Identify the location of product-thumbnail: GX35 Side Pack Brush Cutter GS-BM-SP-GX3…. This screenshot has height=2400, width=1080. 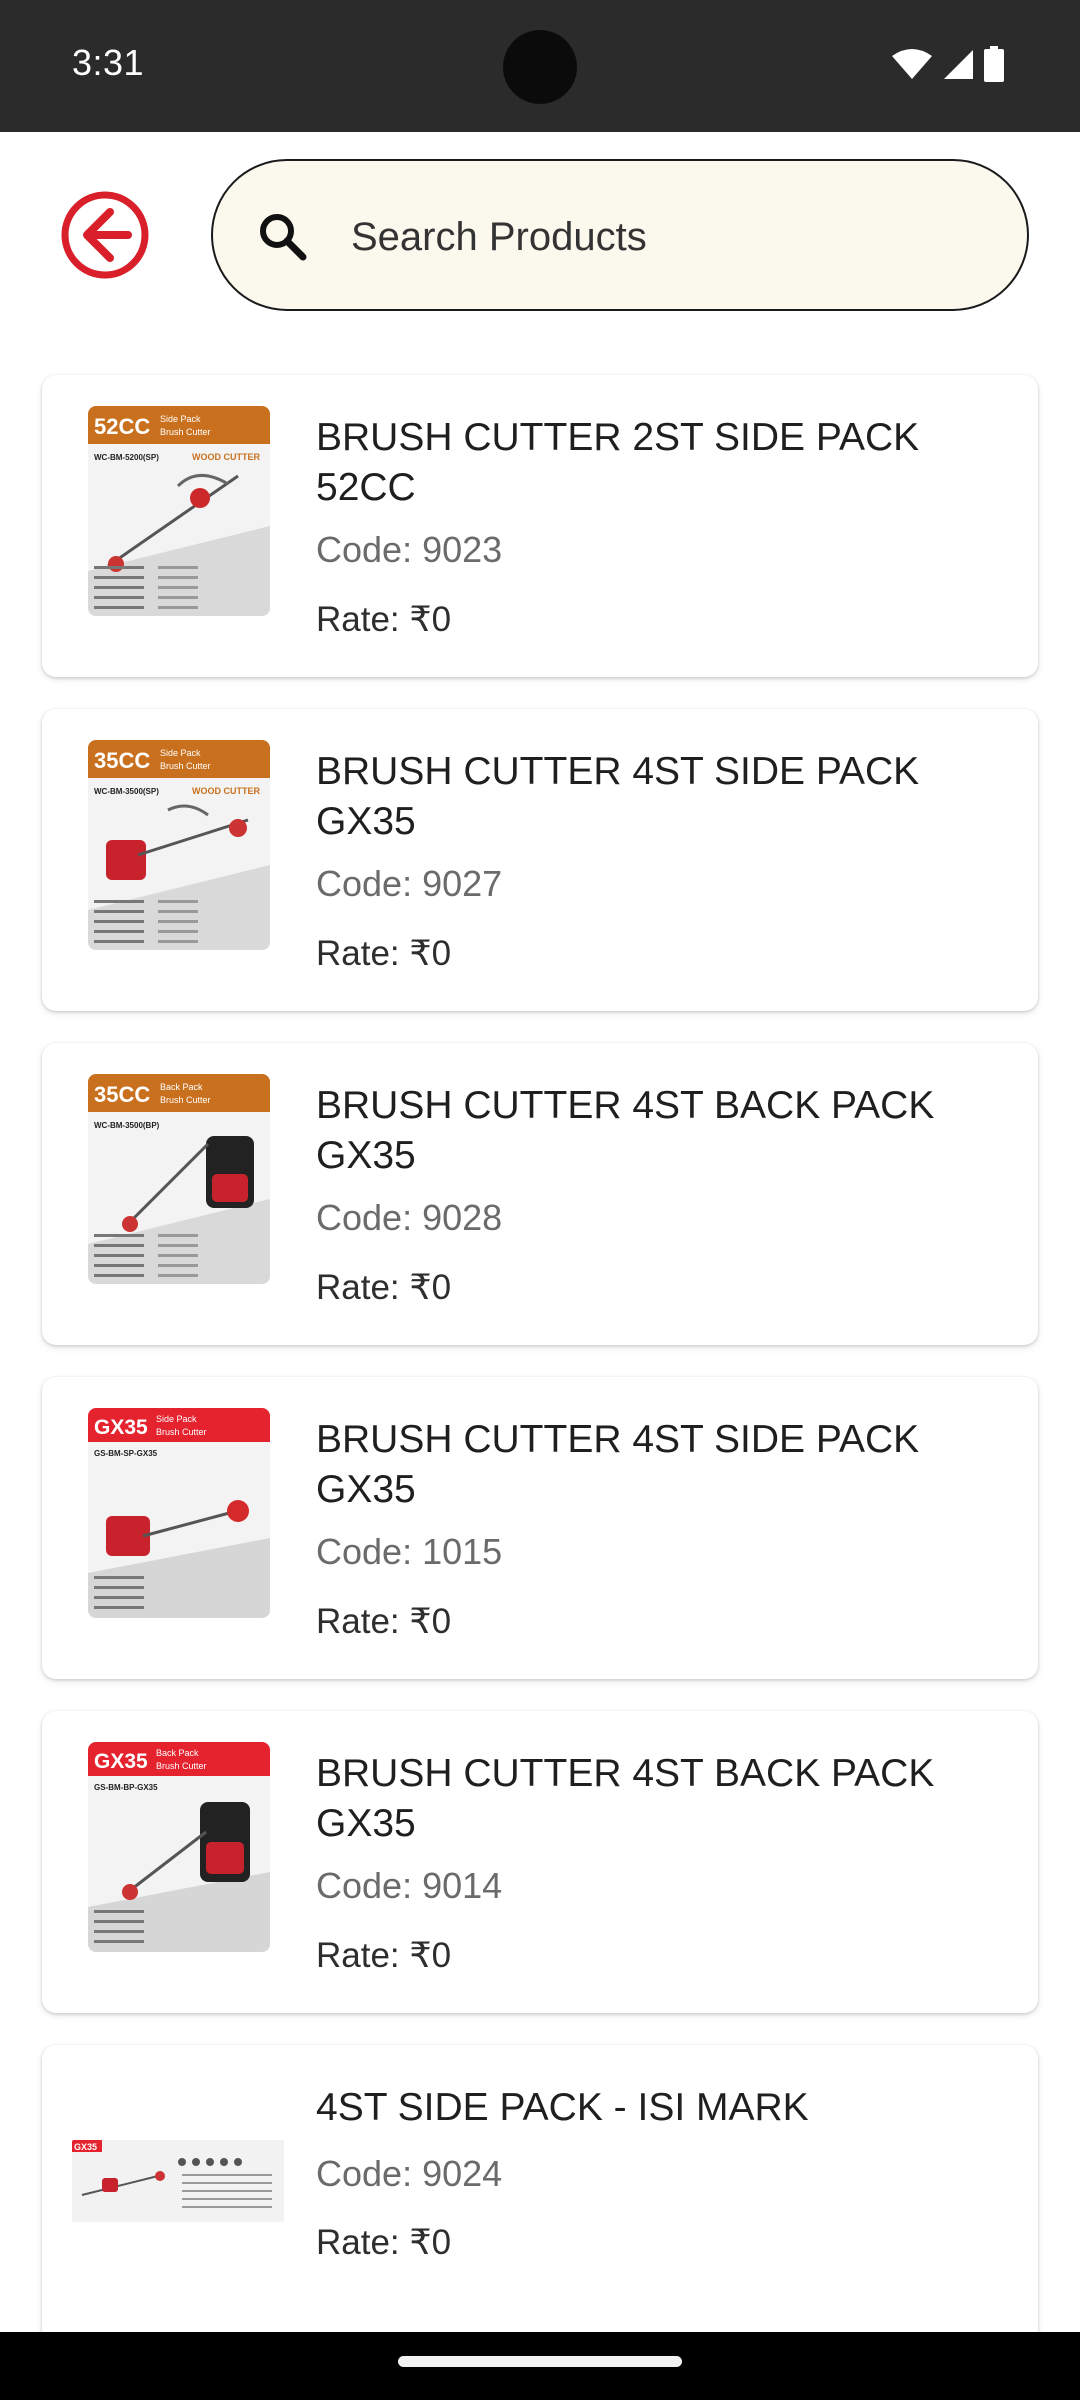
(179, 1513).